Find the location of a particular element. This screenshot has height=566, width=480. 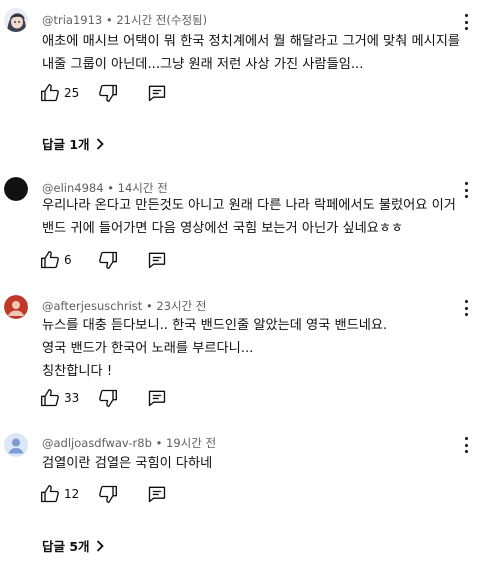

black-circle-avatar-icon is located at coordinates (16, 189).